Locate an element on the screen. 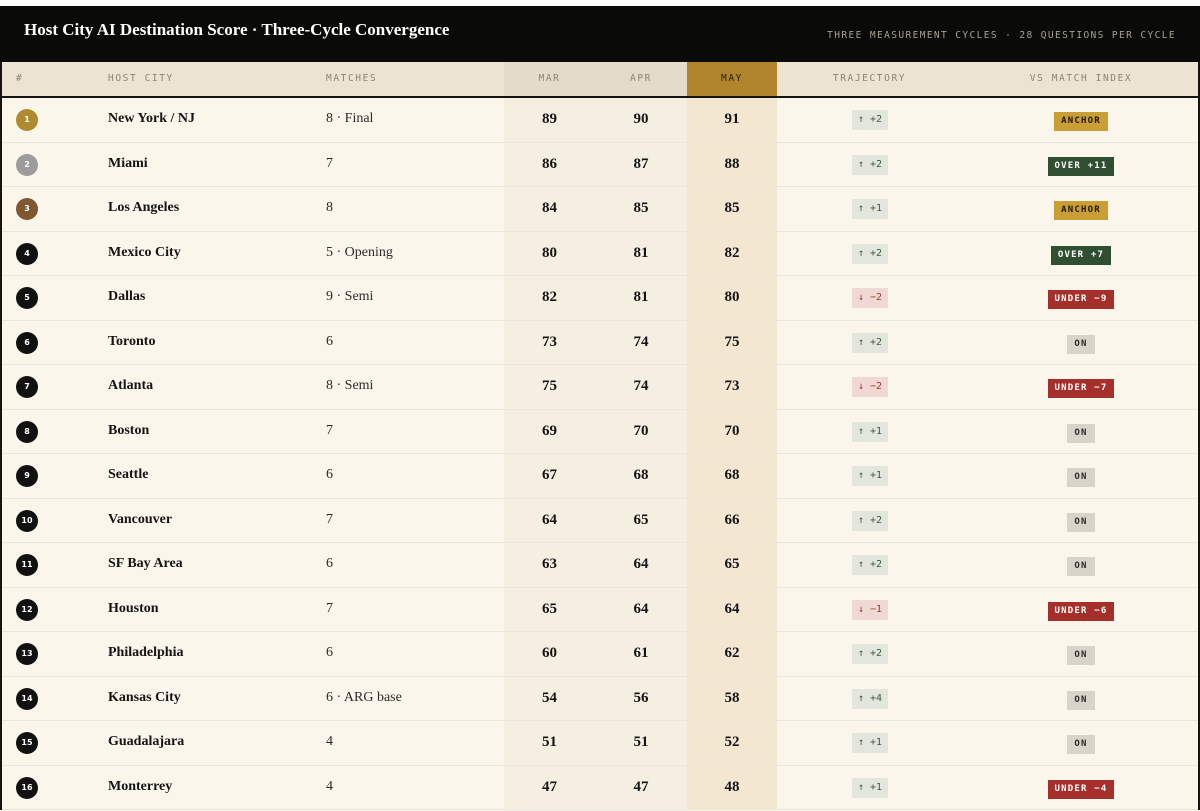  mar-score: 86 is located at coordinates (549, 163).